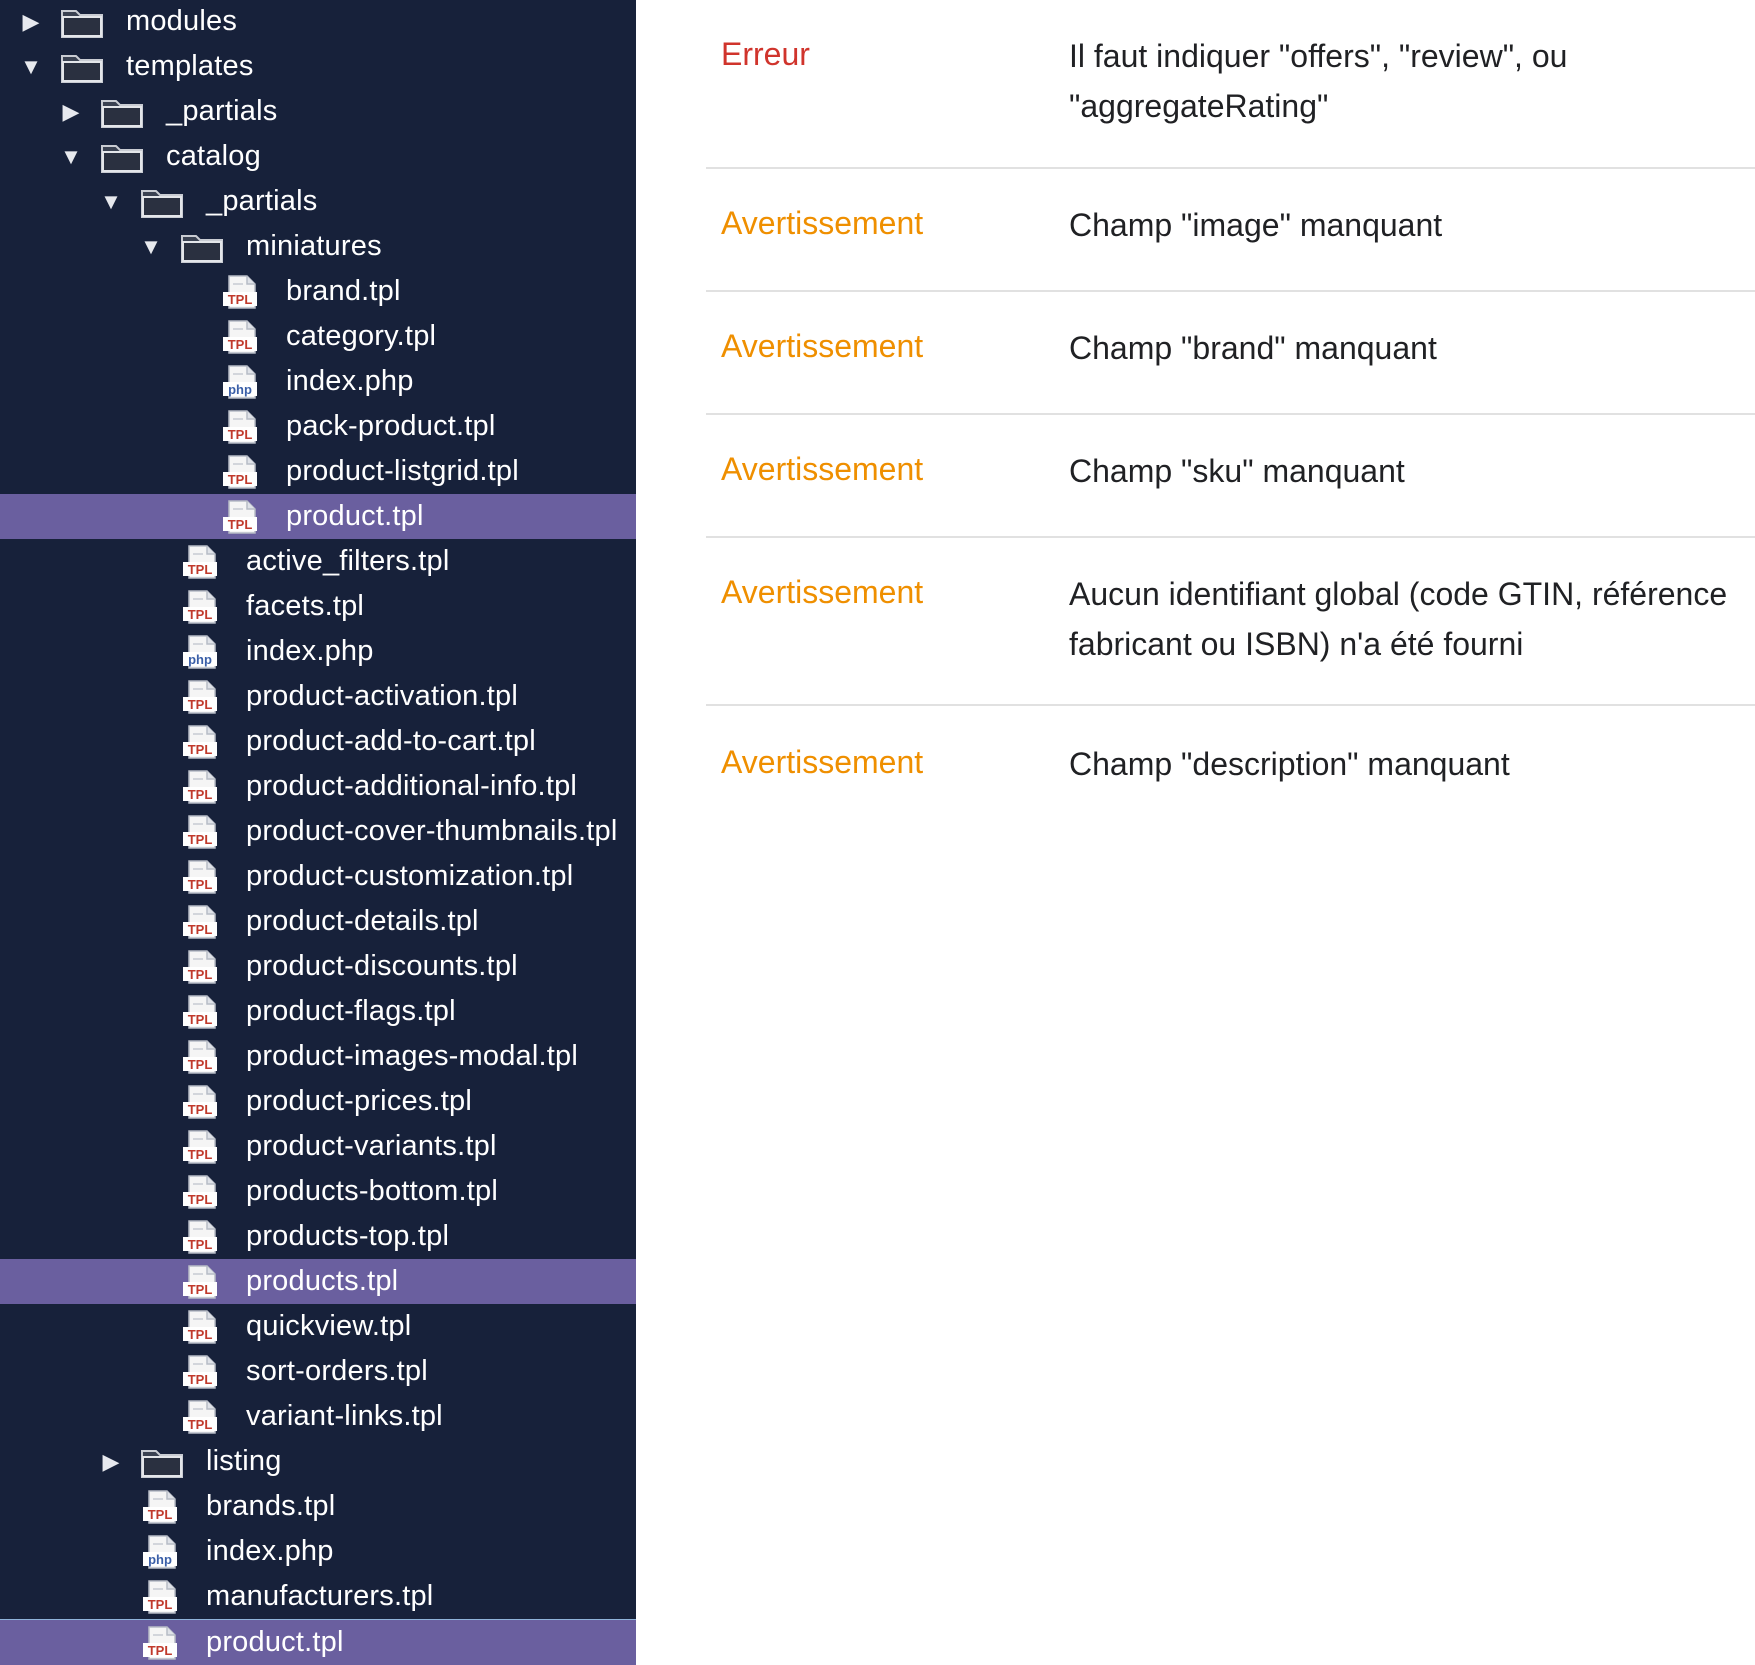 Image resolution: width=1755 pixels, height=1665 pixels. What do you see at coordinates (318, 291) in the screenshot?
I see `tree-item-brand-tpl: TPL brand.tpl` at bounding box center [318, 291].